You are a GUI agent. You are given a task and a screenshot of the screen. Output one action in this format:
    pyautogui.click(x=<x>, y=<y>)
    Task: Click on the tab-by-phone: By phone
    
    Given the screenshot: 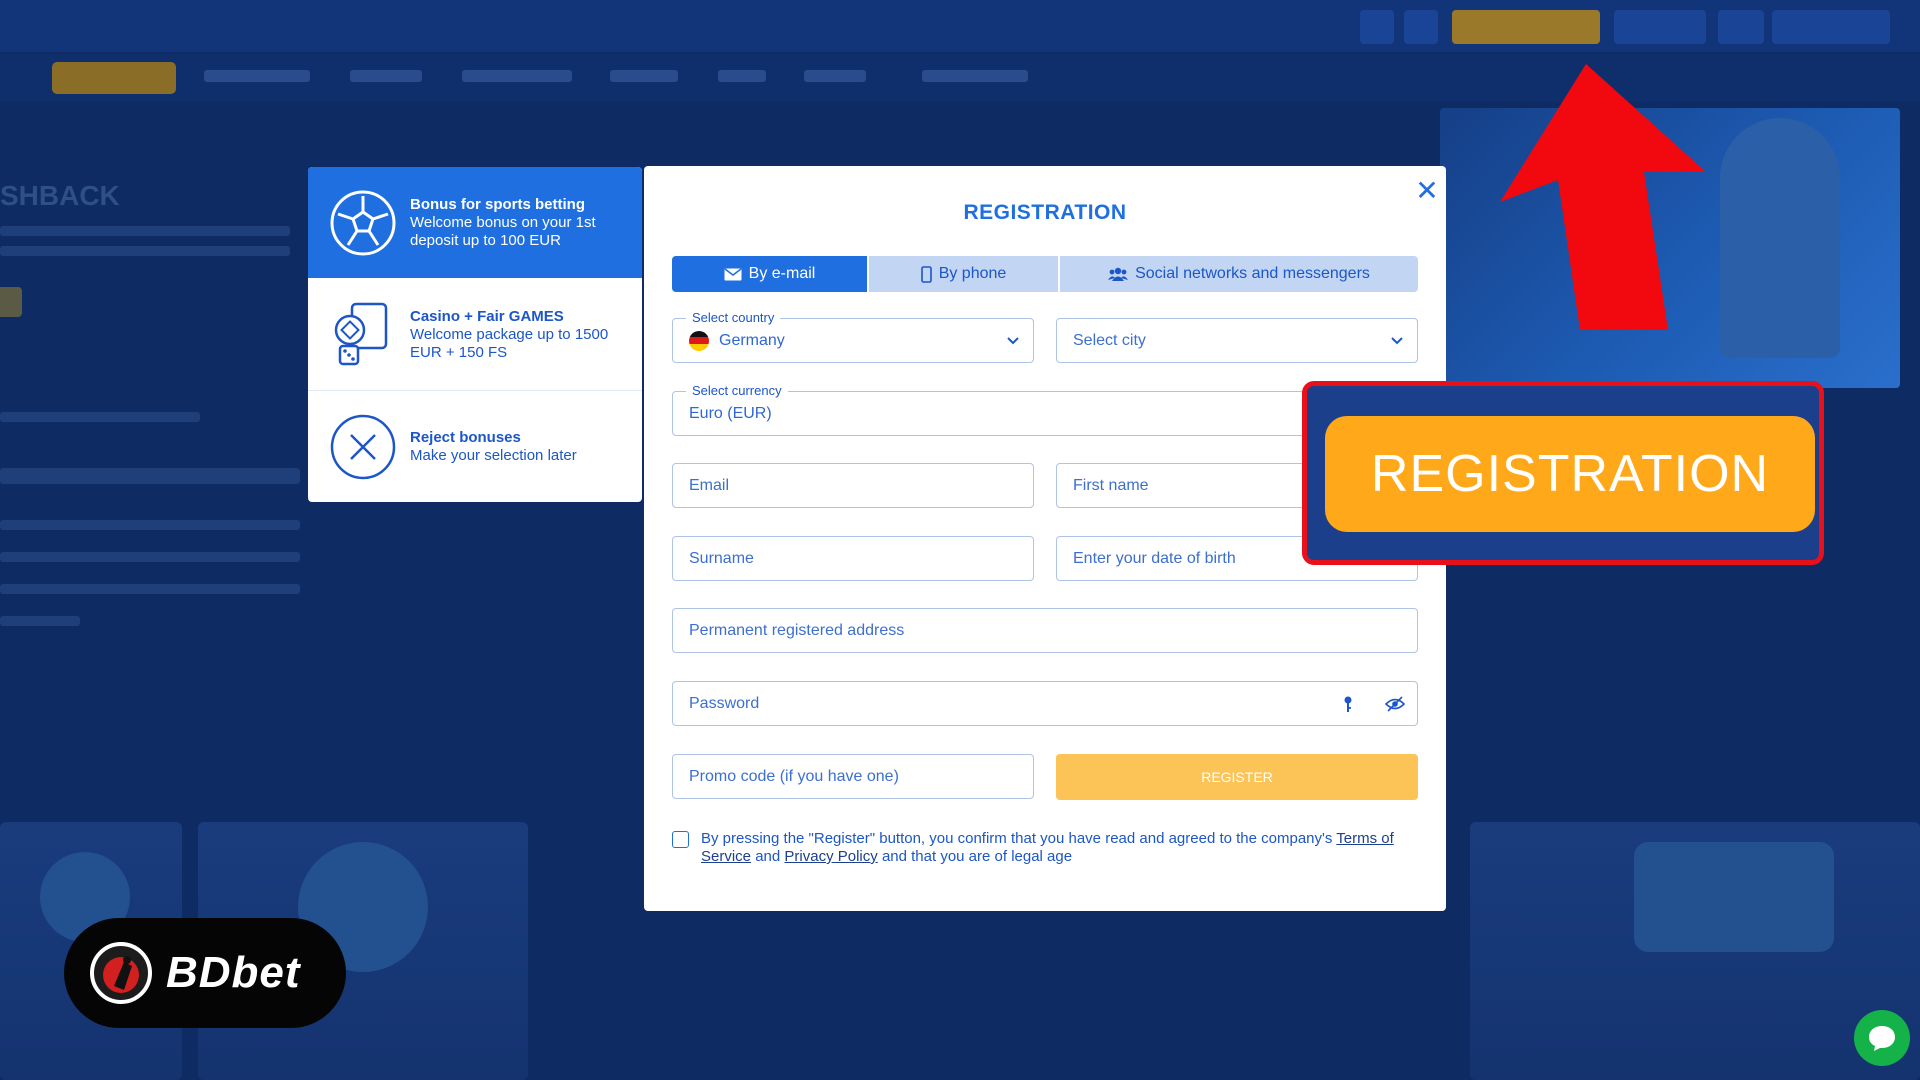 What is the action you would take?
    pyautogui.click(x=963, y=274)
    